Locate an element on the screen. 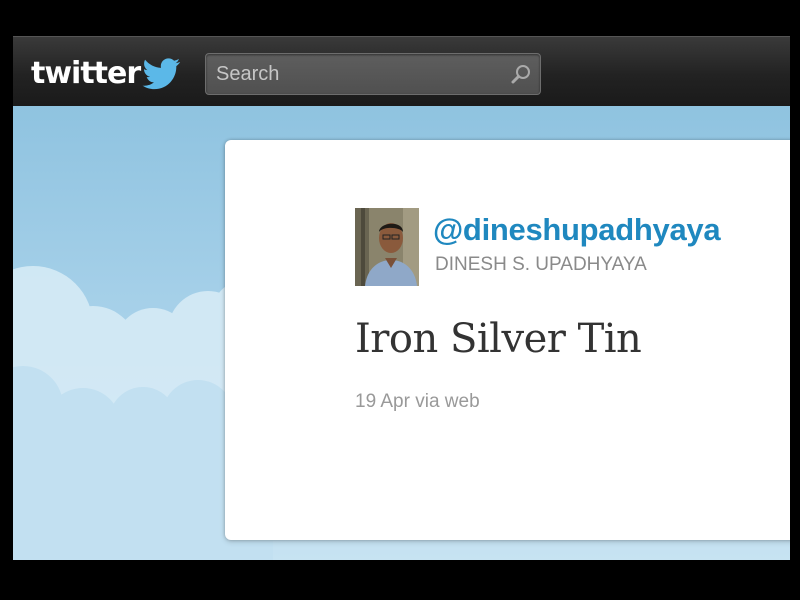 Image resolution: width=800 pixels, height=600 pixels. logo-wordmark: twitter is located at coordinates (86, 73).